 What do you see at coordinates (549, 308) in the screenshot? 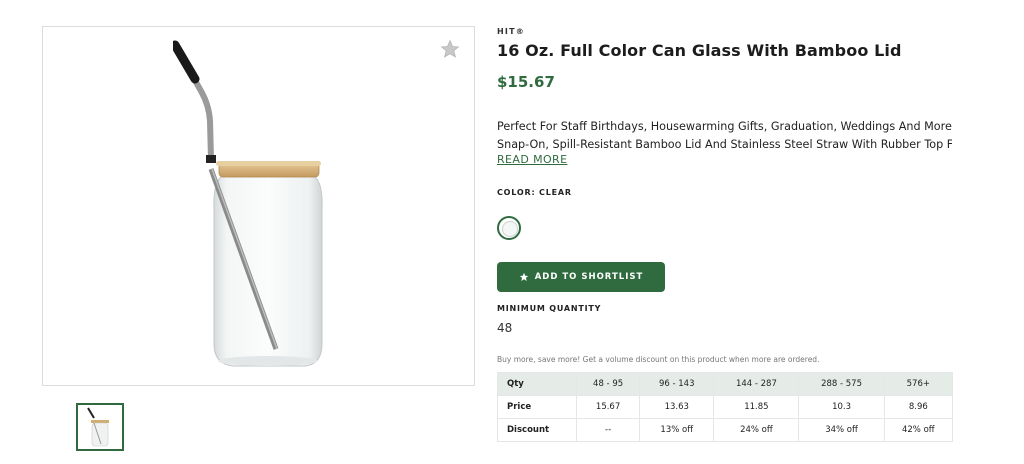
I see `minimum-quantity-label: MINIMUM QUANTITY` at bounding box center [549, 308].